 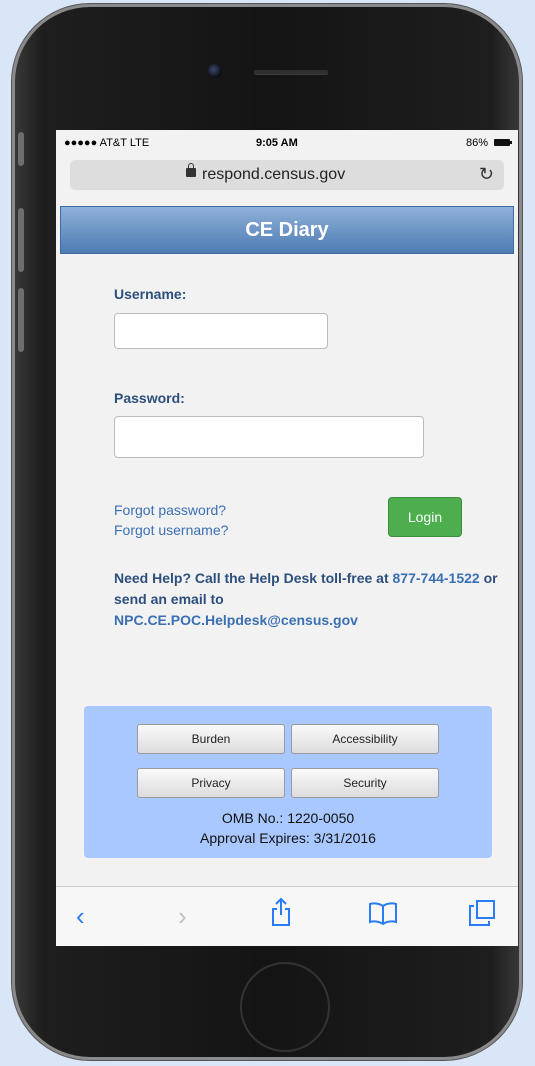 I want to click on security-button: Security, so click(x=365, y=783).